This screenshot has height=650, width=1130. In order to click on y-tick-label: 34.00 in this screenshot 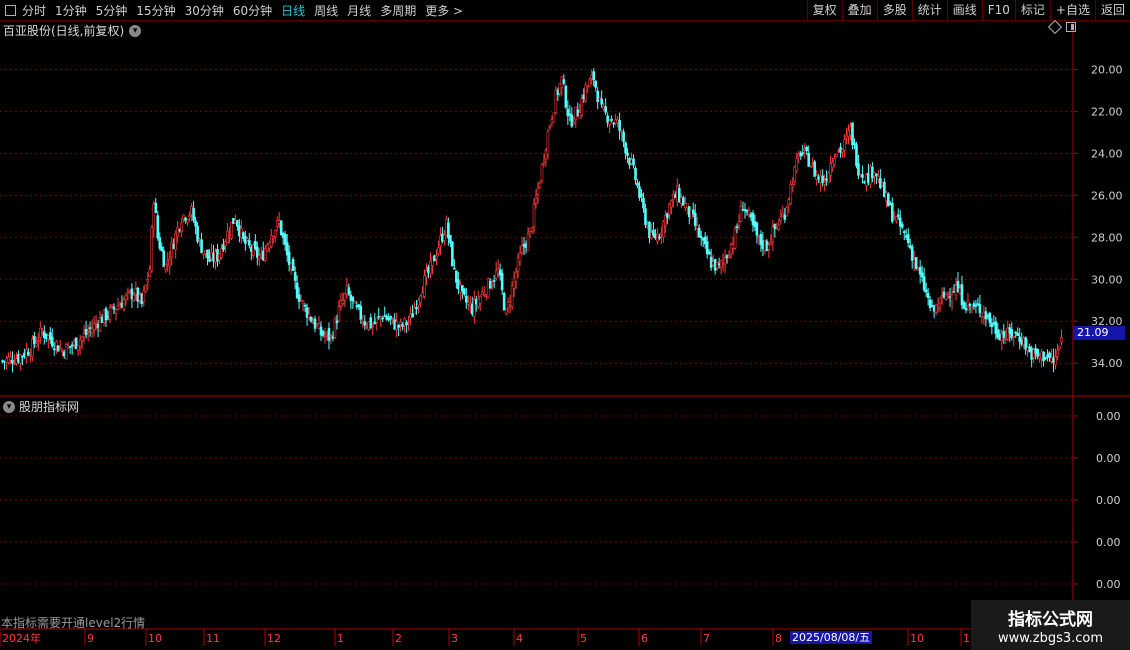, I will do `click(1107, 363)`.